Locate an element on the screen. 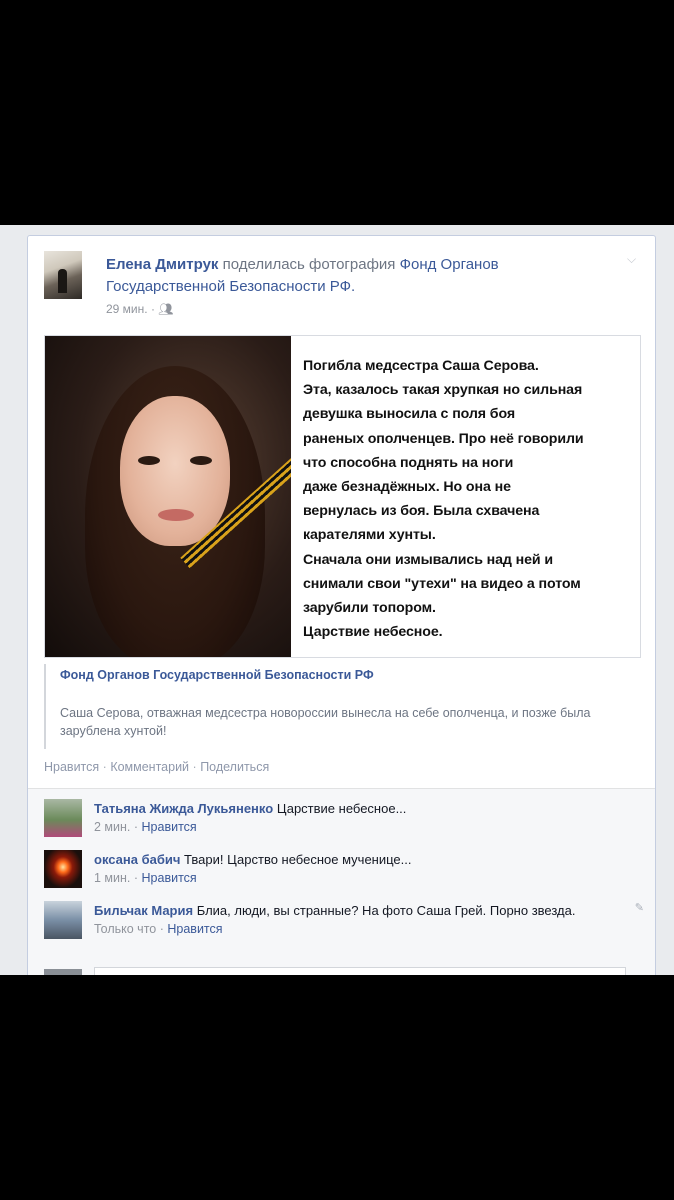 This screenshot has height=1200, width=674. author-name-link: Елена Дмитрук is located at coordinates (162, 264).